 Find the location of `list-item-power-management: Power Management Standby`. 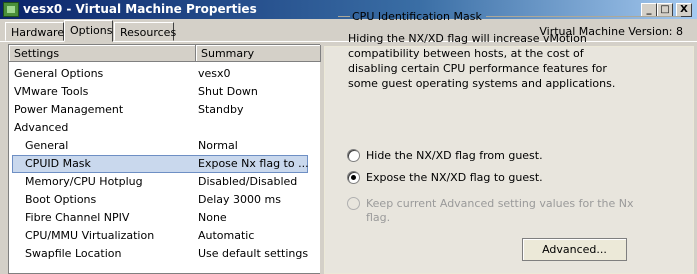

list-item-power-management: Power Management Standby is located at coordinates (164, 110).